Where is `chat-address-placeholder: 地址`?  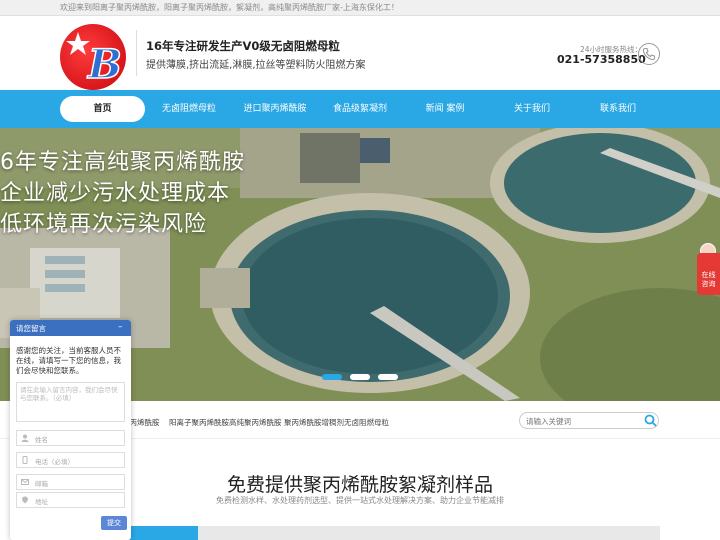
chat-address-placeholder: 地址 is located at coordinates (41, 502).